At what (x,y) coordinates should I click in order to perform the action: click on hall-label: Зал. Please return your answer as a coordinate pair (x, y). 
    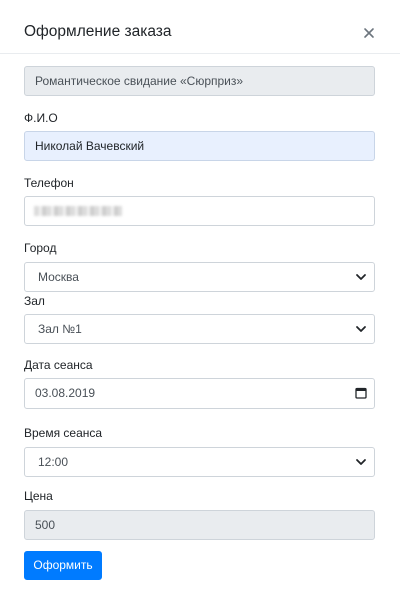
    Looking at the image, I should click on (34, 301).